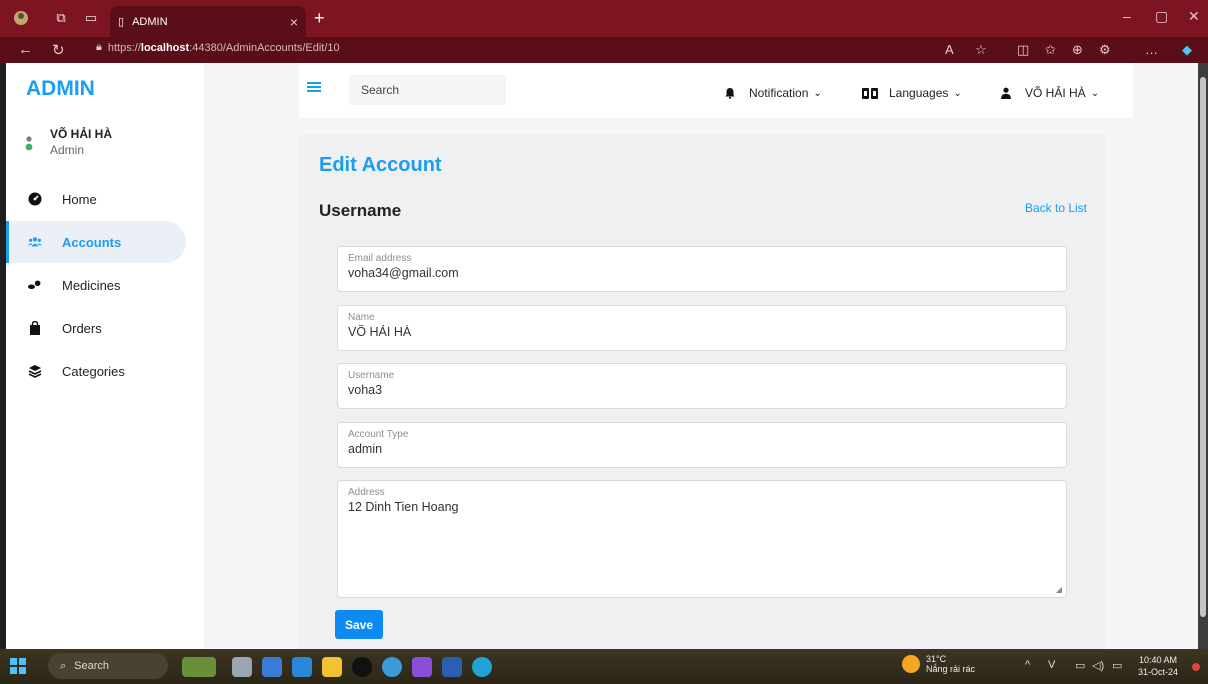 This screenshot has height=684, width=1208. What do you see at coordinates (60, 89) in the screenshot?
I see `brand-logo: ADMIN` at bounding box center [60, 89].